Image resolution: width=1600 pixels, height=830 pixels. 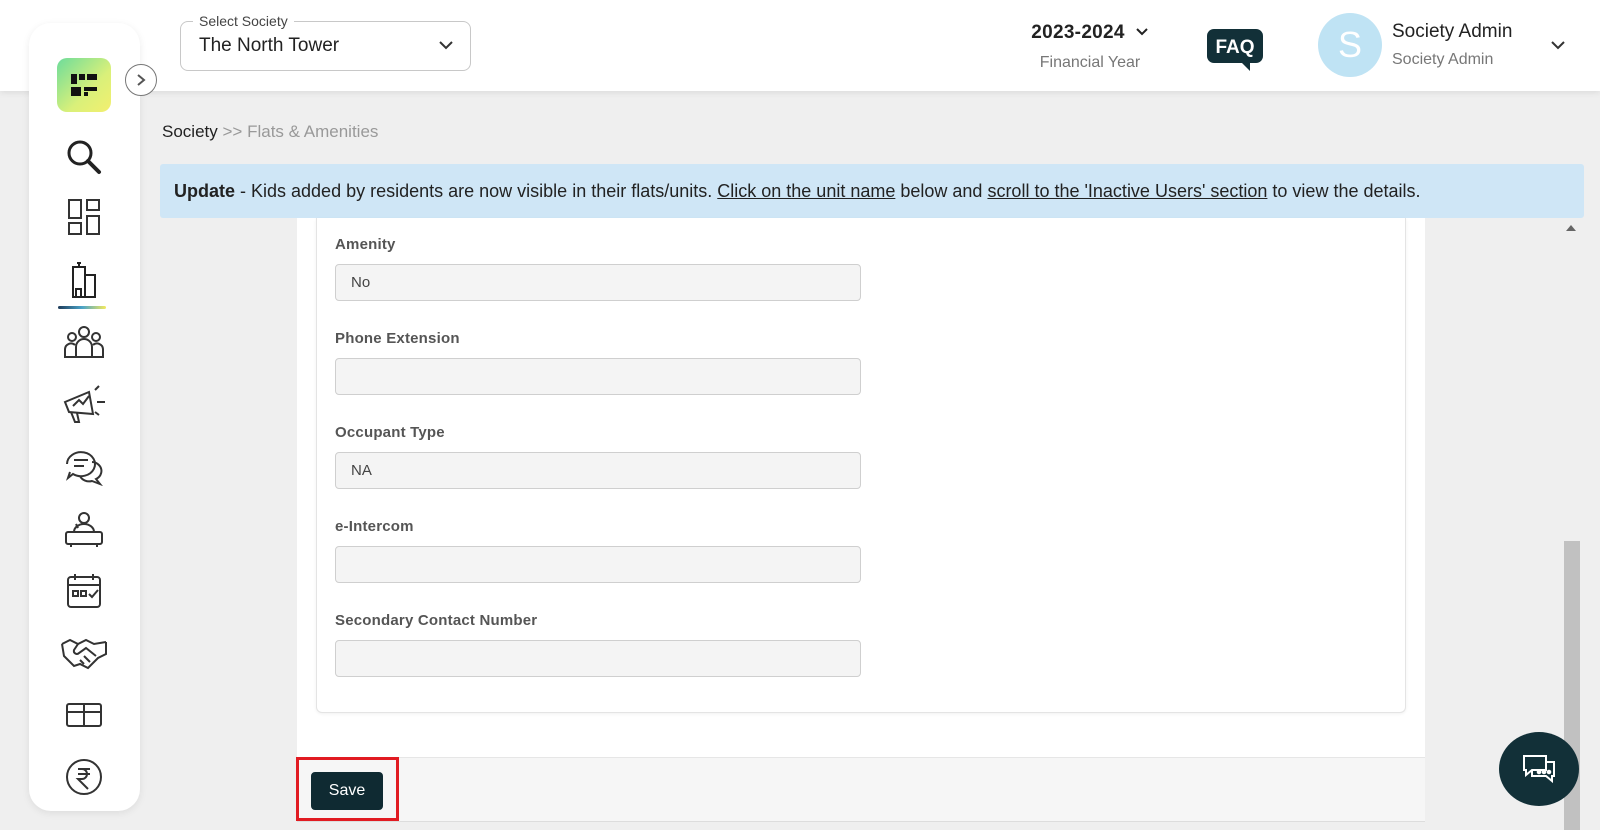 I want to click on avatar: S, so click(x=1350, y=45).